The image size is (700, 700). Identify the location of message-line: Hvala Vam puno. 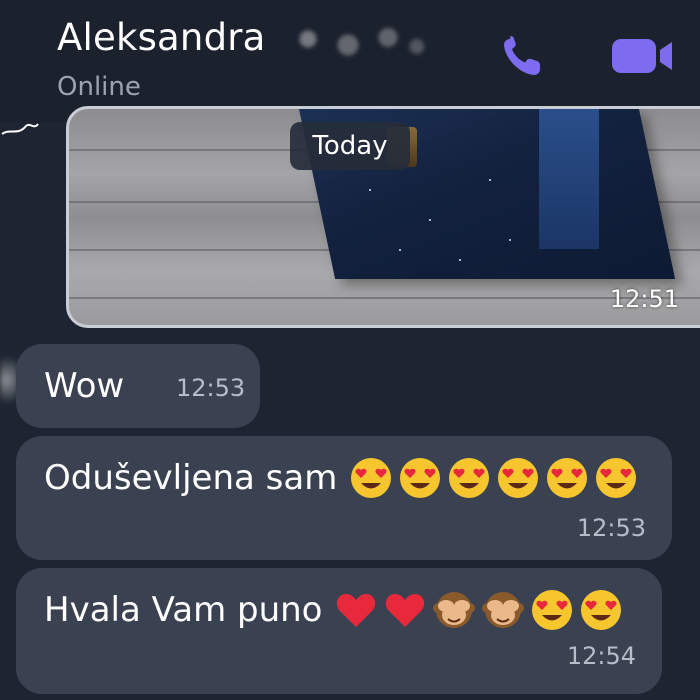
(336, 610).